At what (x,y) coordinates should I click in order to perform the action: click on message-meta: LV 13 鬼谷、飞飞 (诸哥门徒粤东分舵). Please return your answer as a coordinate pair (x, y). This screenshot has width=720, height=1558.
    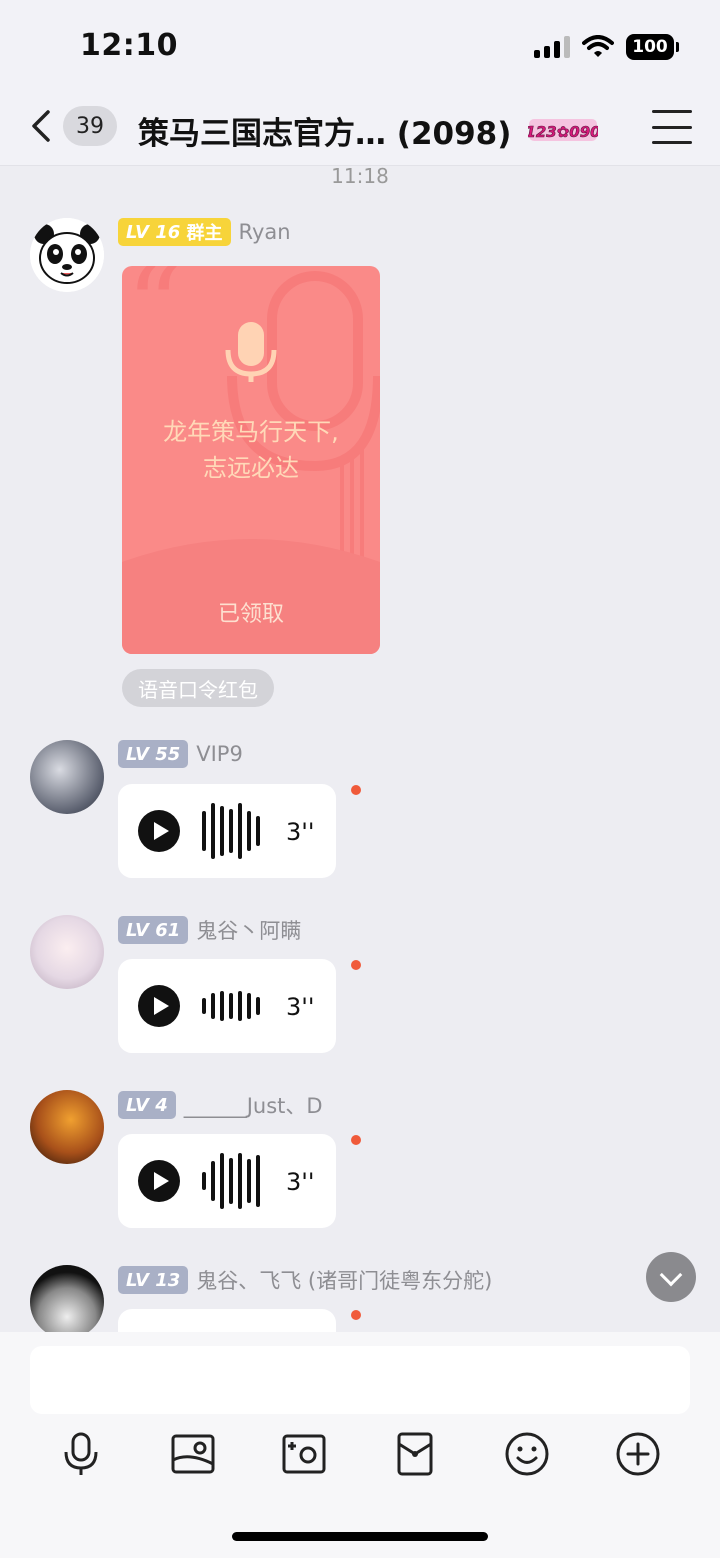
    Looking at the image, I should click on (305, 1280).